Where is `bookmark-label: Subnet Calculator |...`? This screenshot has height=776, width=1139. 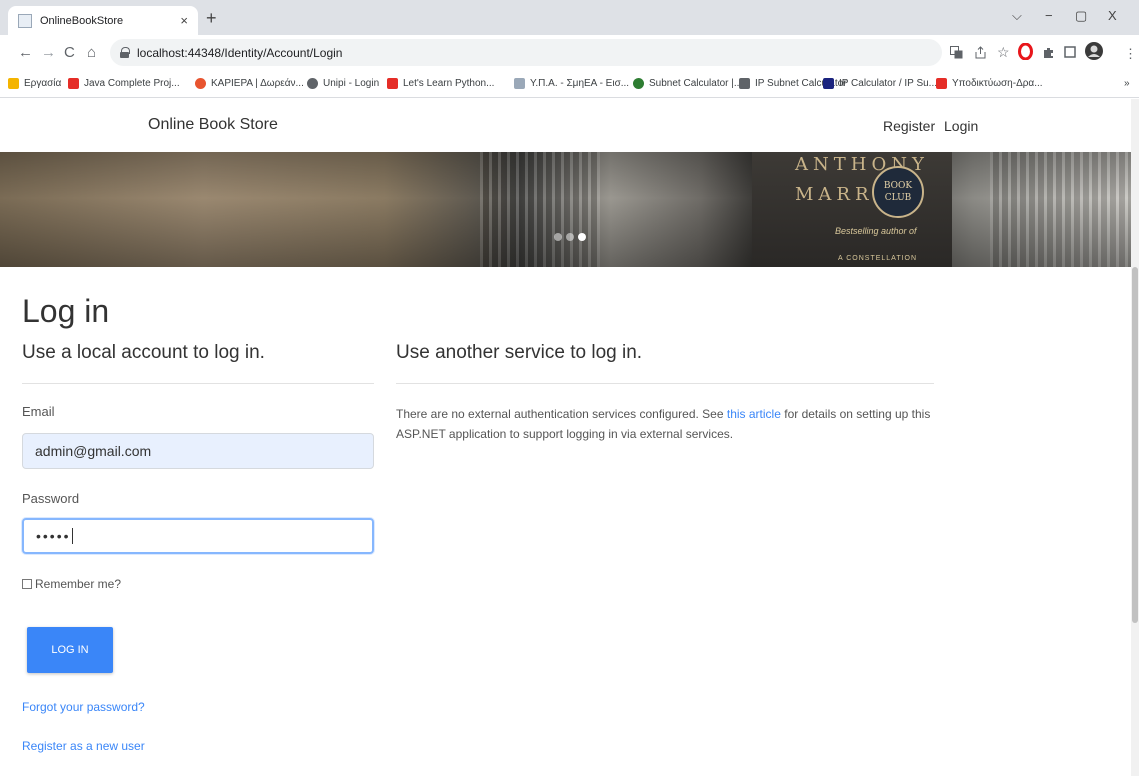
bookmark-label: Subnet Calculator |... is located at coordinates (696, 83).